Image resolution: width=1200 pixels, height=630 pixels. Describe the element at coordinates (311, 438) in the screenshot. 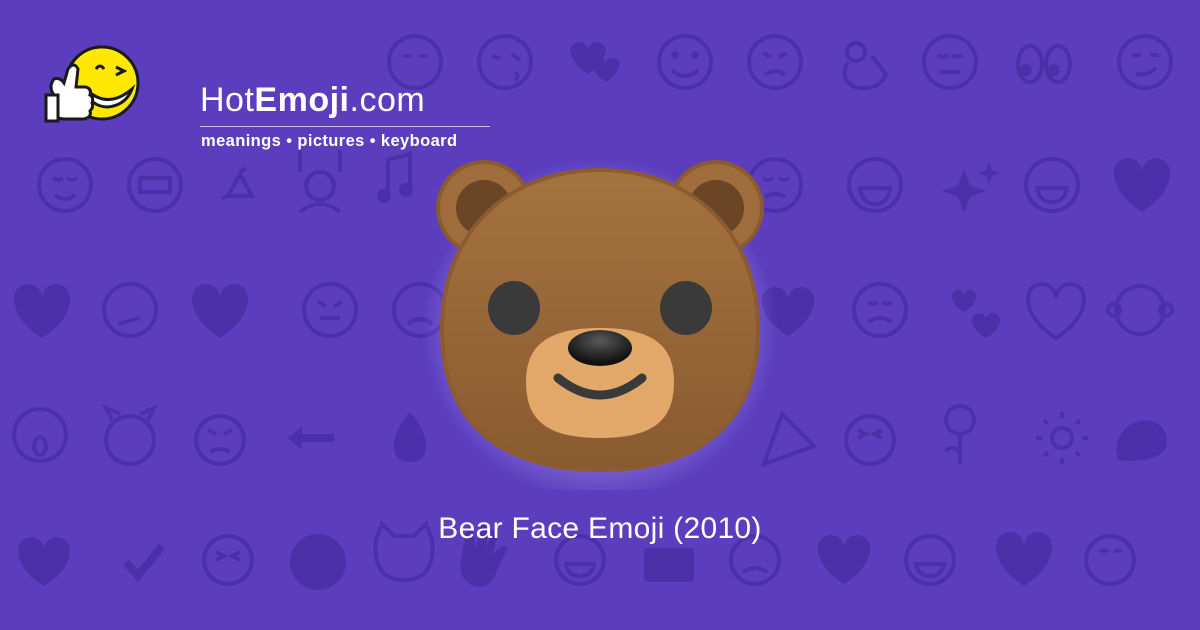

I see `left-arrow-icon` at that location.